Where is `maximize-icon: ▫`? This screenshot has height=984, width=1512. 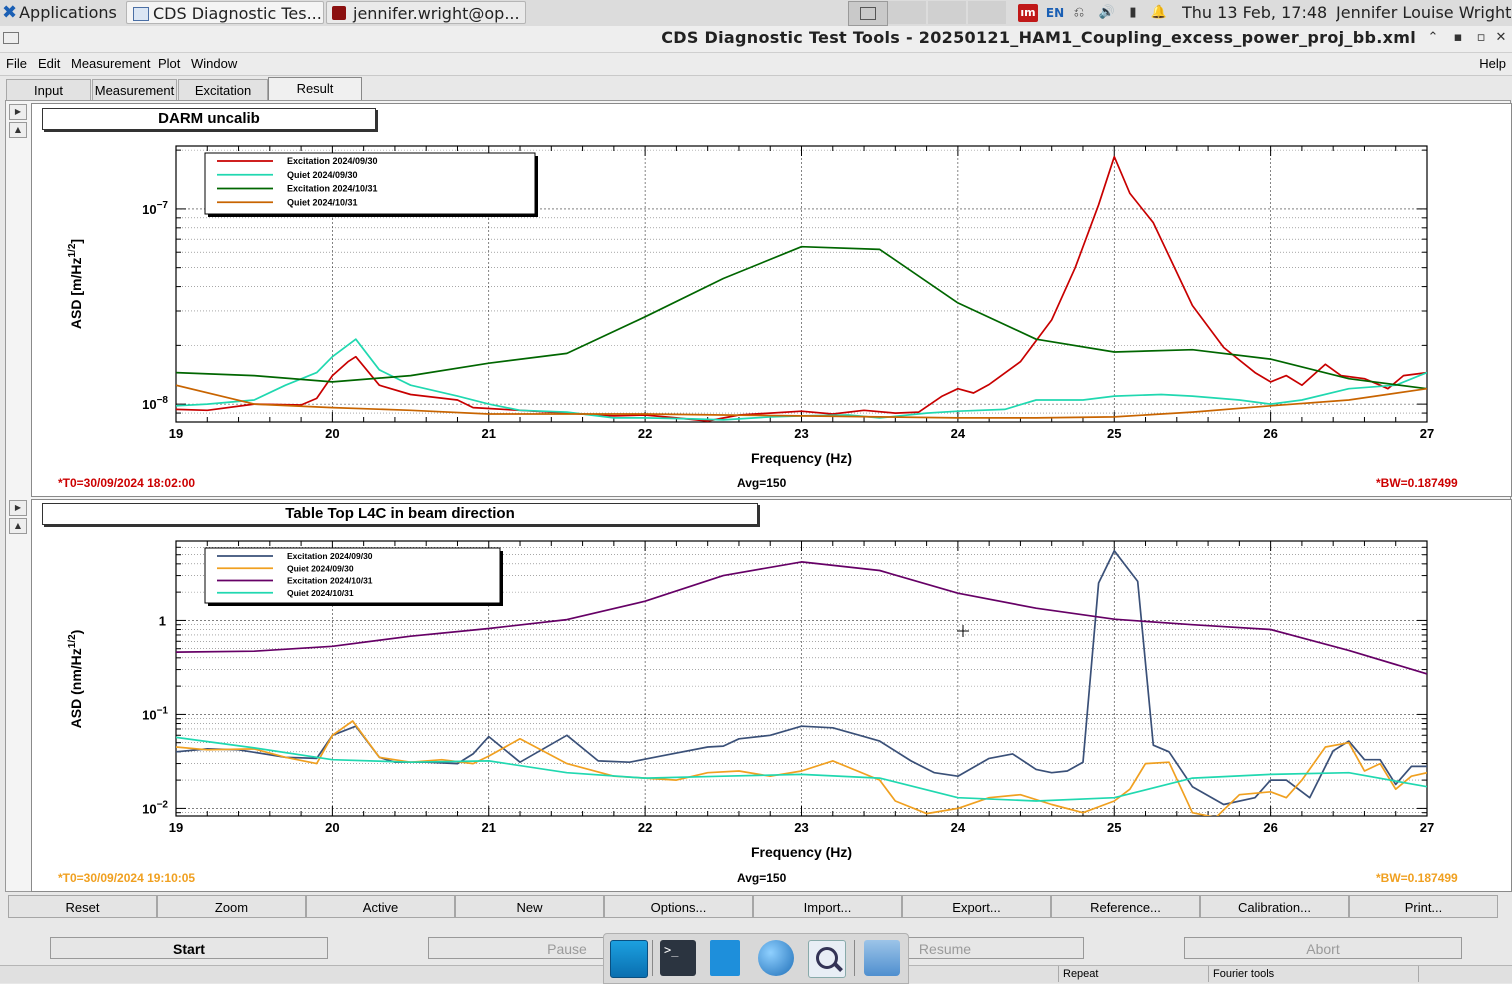 maximize-icon: ▫ is located at coordinates (1481, 38).